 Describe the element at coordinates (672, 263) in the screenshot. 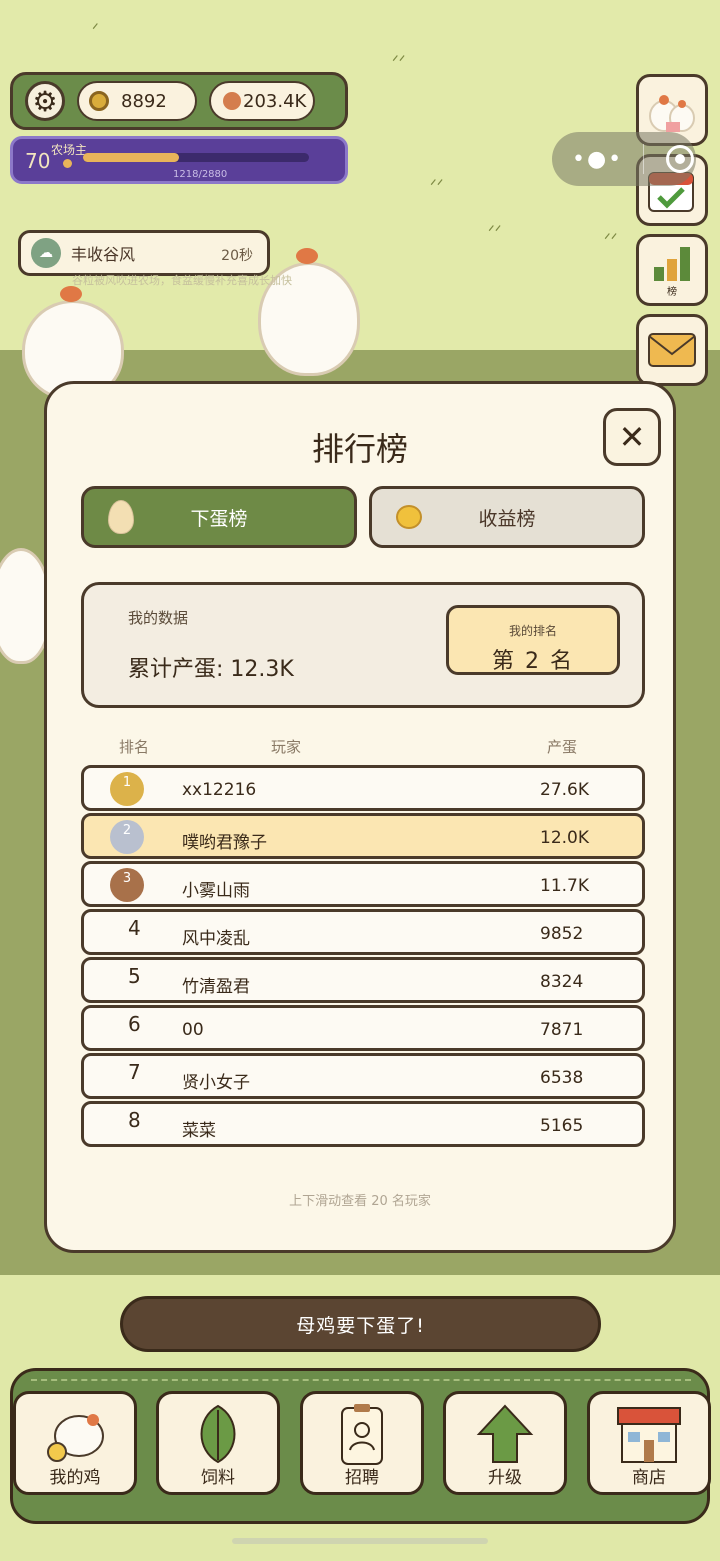

I see `bar-chart-icon` at that location.